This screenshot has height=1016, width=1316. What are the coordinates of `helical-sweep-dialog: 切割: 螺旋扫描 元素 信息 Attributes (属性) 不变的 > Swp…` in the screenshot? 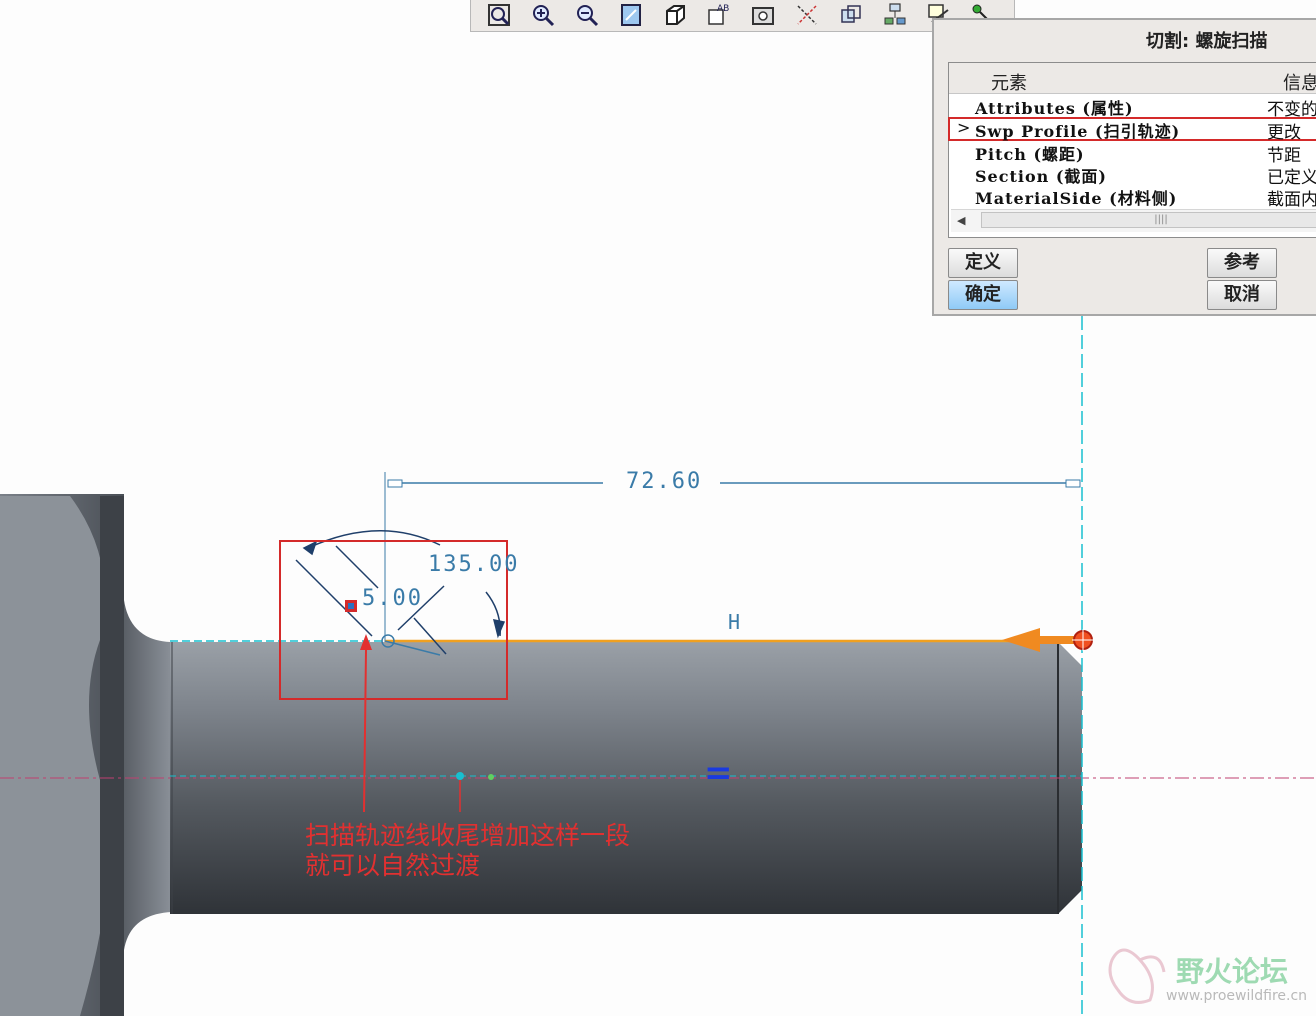 It's located at (1124, 167).